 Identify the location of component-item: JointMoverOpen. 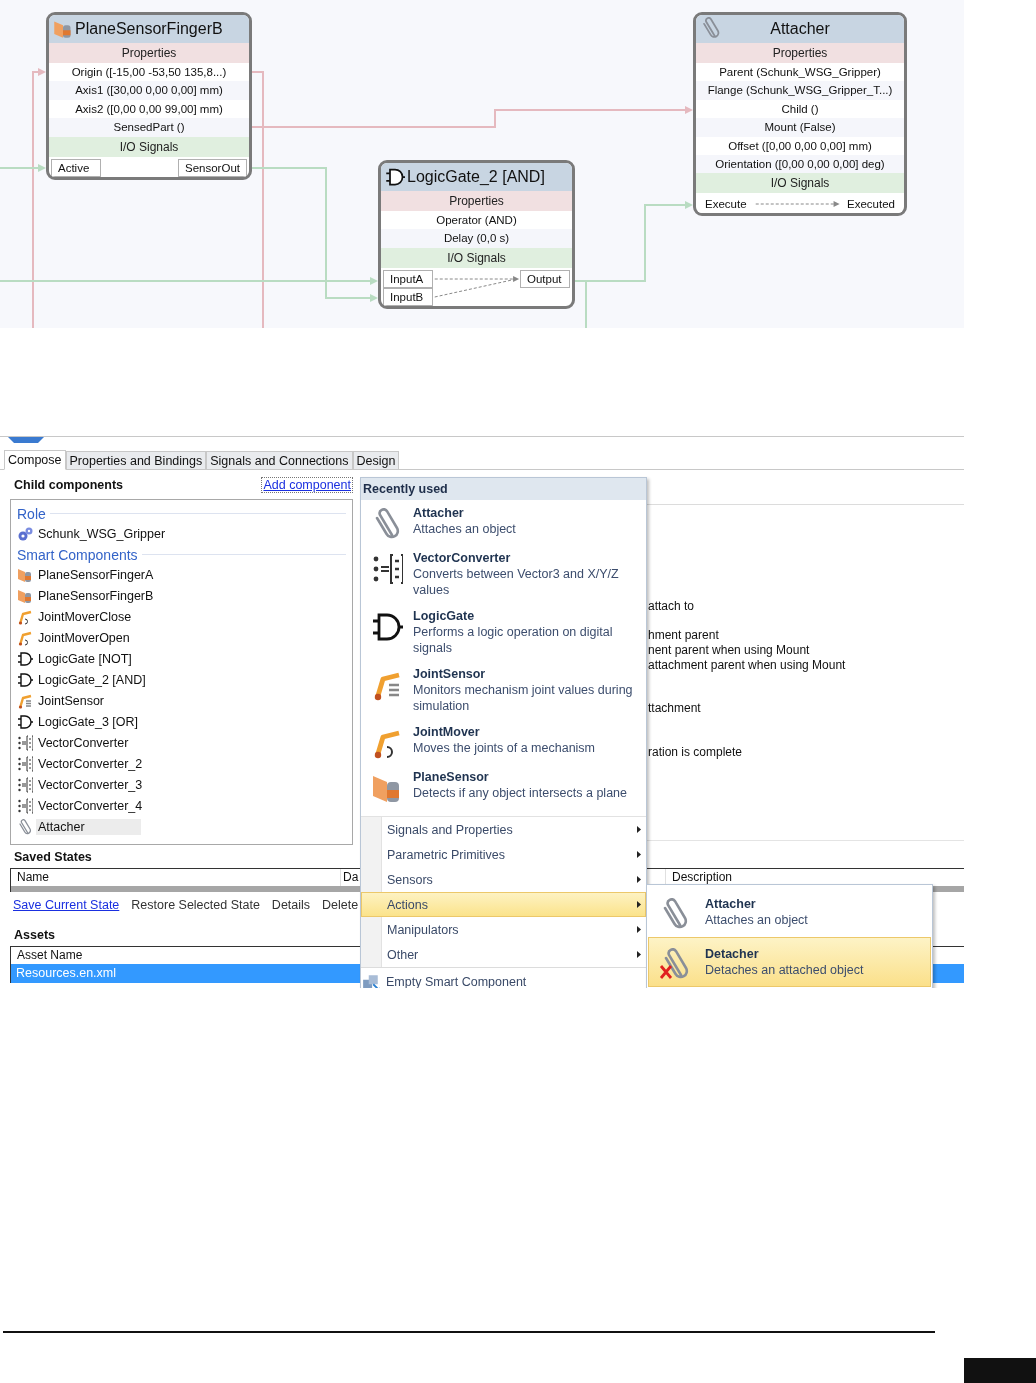
(84, 637).